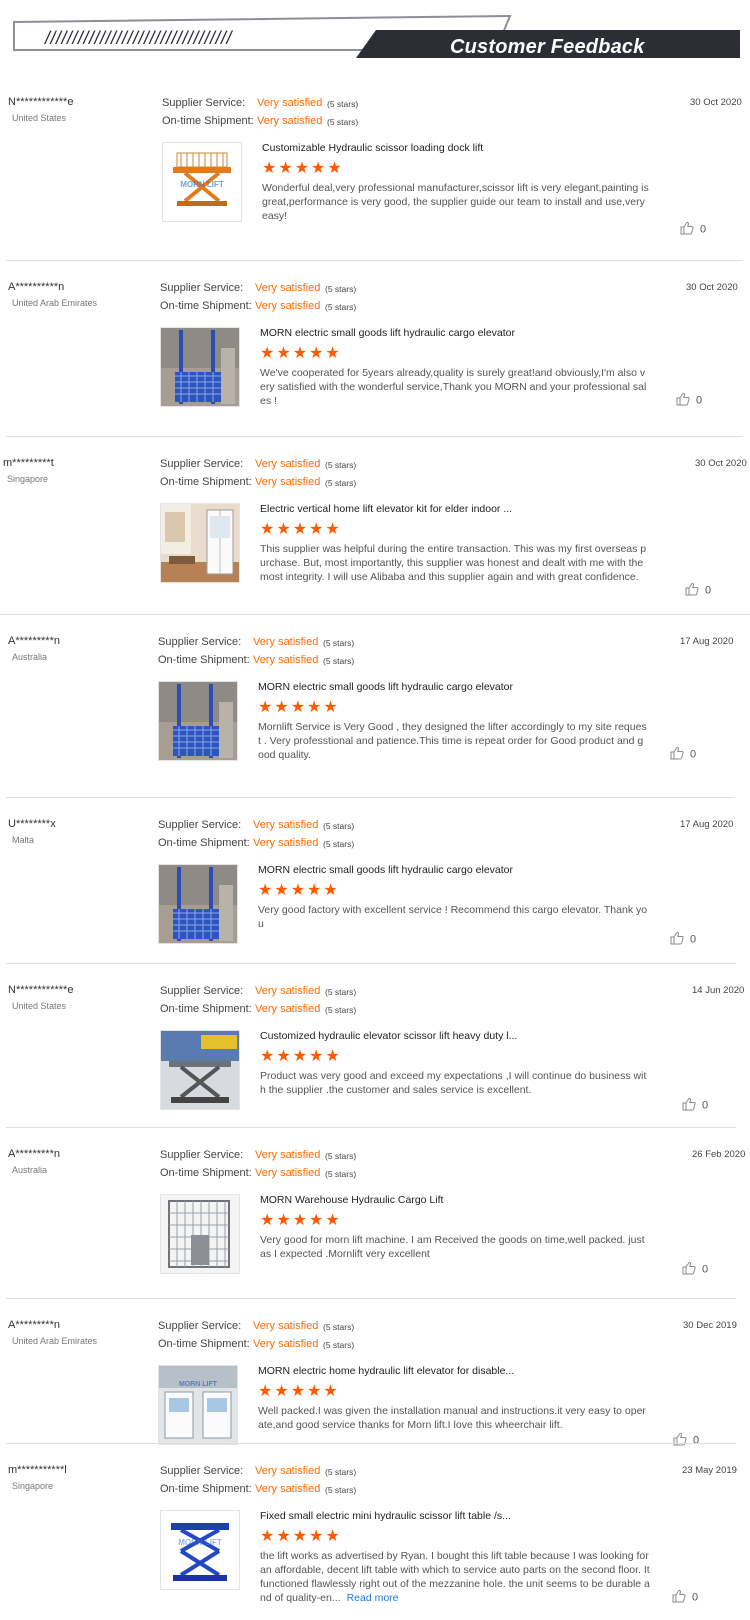 Image resolution: width=750 pixels, height=1620 pixels. I want to click on review-date: 26 Feb 2020, so click(719, 1154).